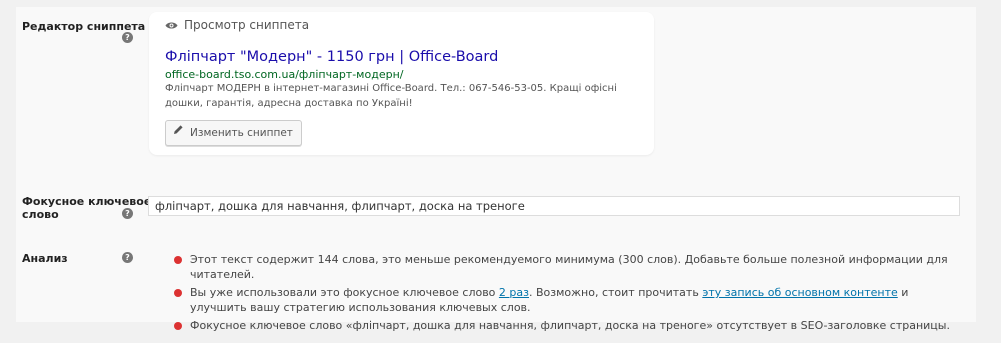 This screenshot has width=1001, height=343. What do you see at coordinates (171, 26) in the screenshot?
I see `eye-icon` at bounding box center [171, 26].